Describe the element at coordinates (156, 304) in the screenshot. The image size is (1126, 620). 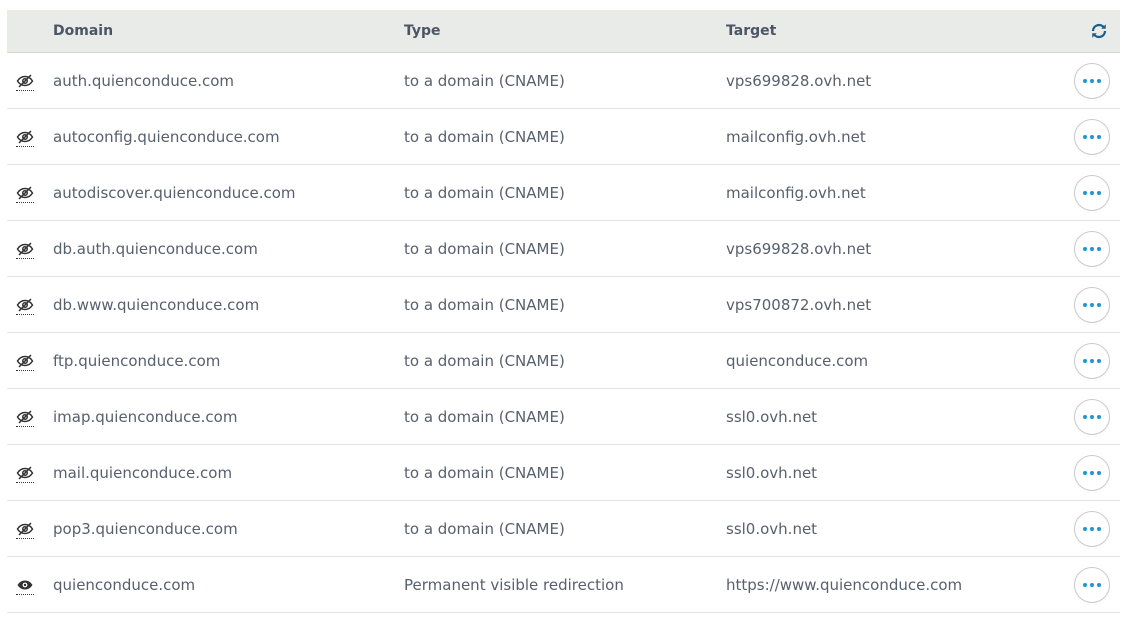
I see `record-domain: db.www.quienconduce.com` at that location.